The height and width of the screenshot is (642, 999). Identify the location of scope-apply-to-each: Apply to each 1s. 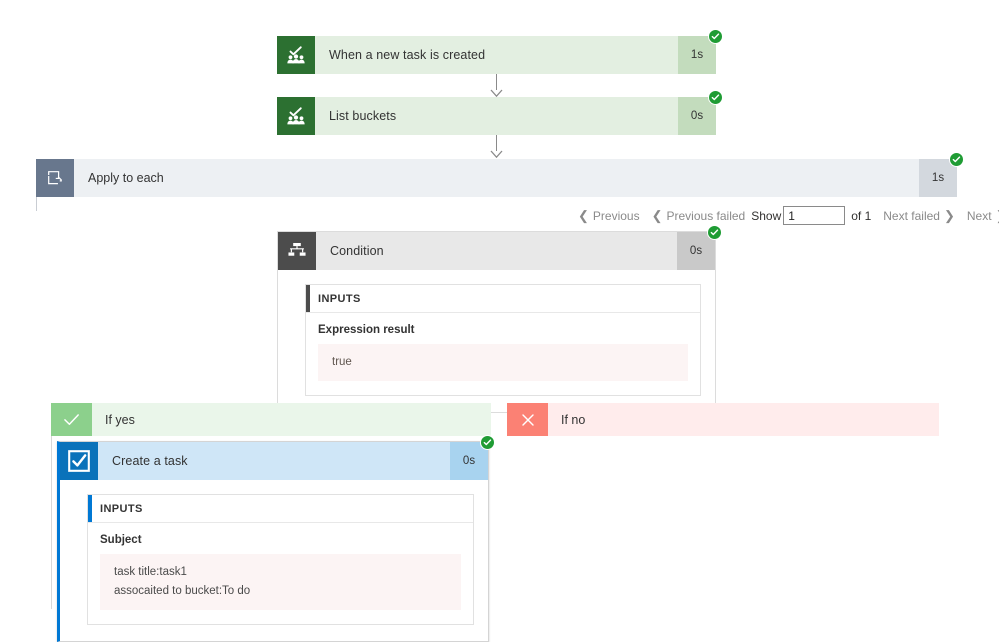
(500, 181).